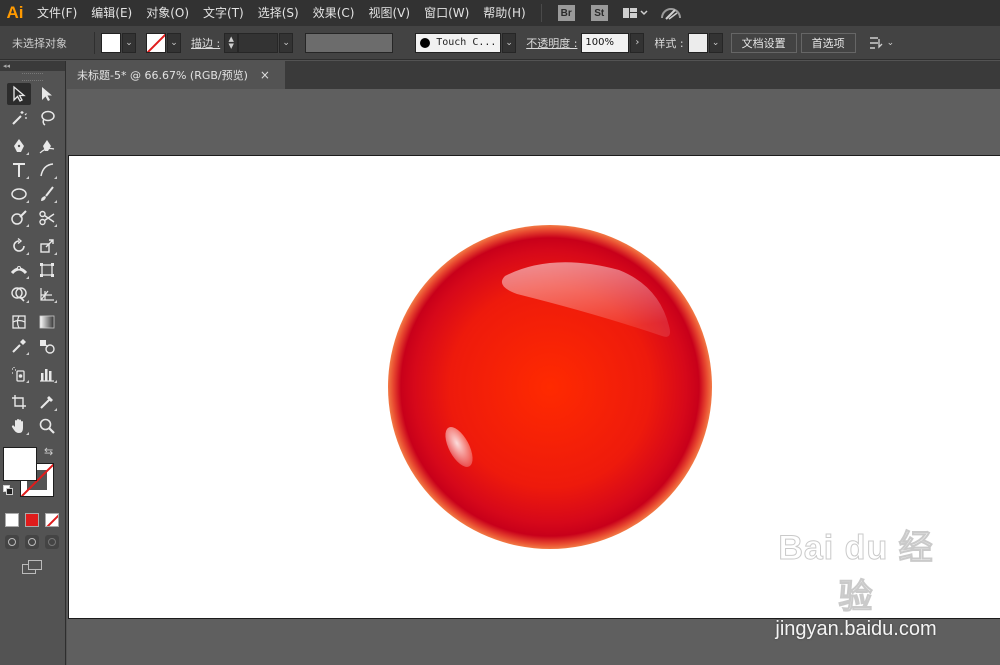  I want to click on brush-dropdown-chevron-icon: ⌄, so click(509, 42).